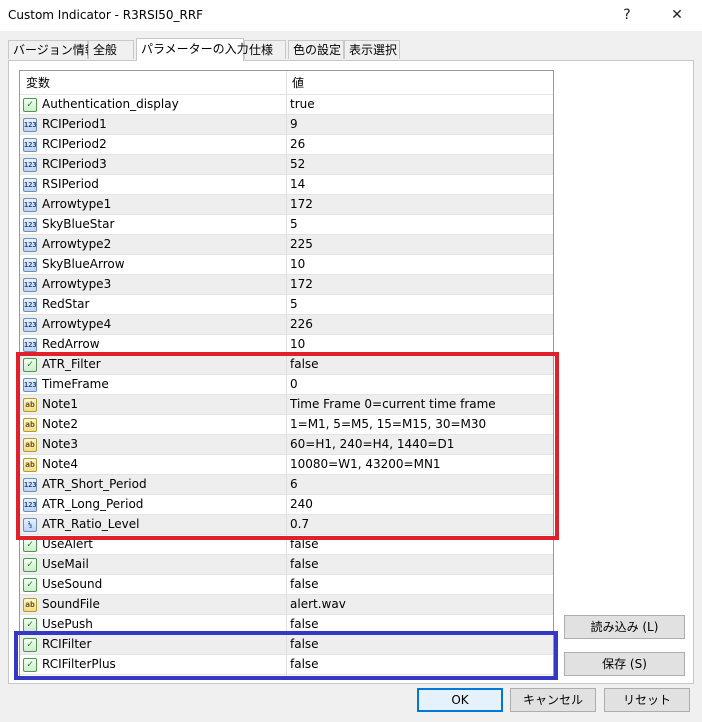 The width and height of the screenshot is (702, 722). What do you see at coordinates (388, 424) in the screenshot?
I see `parameter-value: 1=M1, 5=M5, 15=M15, 30=M30` at bounding box center [388, 424].